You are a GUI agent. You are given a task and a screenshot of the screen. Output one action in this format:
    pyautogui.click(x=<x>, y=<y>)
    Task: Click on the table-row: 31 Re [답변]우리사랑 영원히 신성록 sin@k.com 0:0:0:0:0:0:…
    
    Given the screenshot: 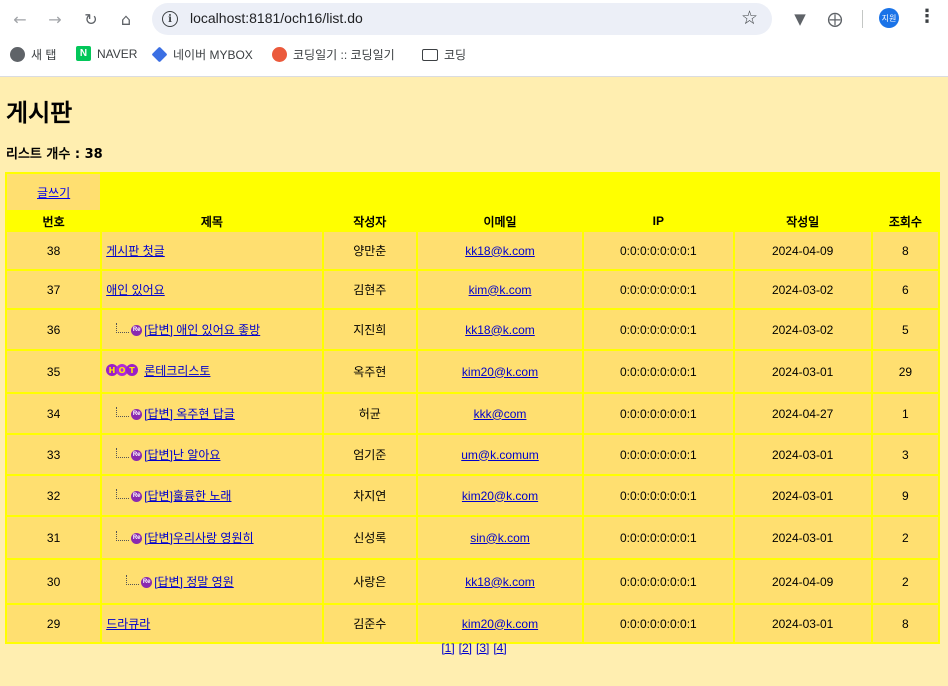 What is the action you would take?
    pyautogui.click(x=472, y=537)
    